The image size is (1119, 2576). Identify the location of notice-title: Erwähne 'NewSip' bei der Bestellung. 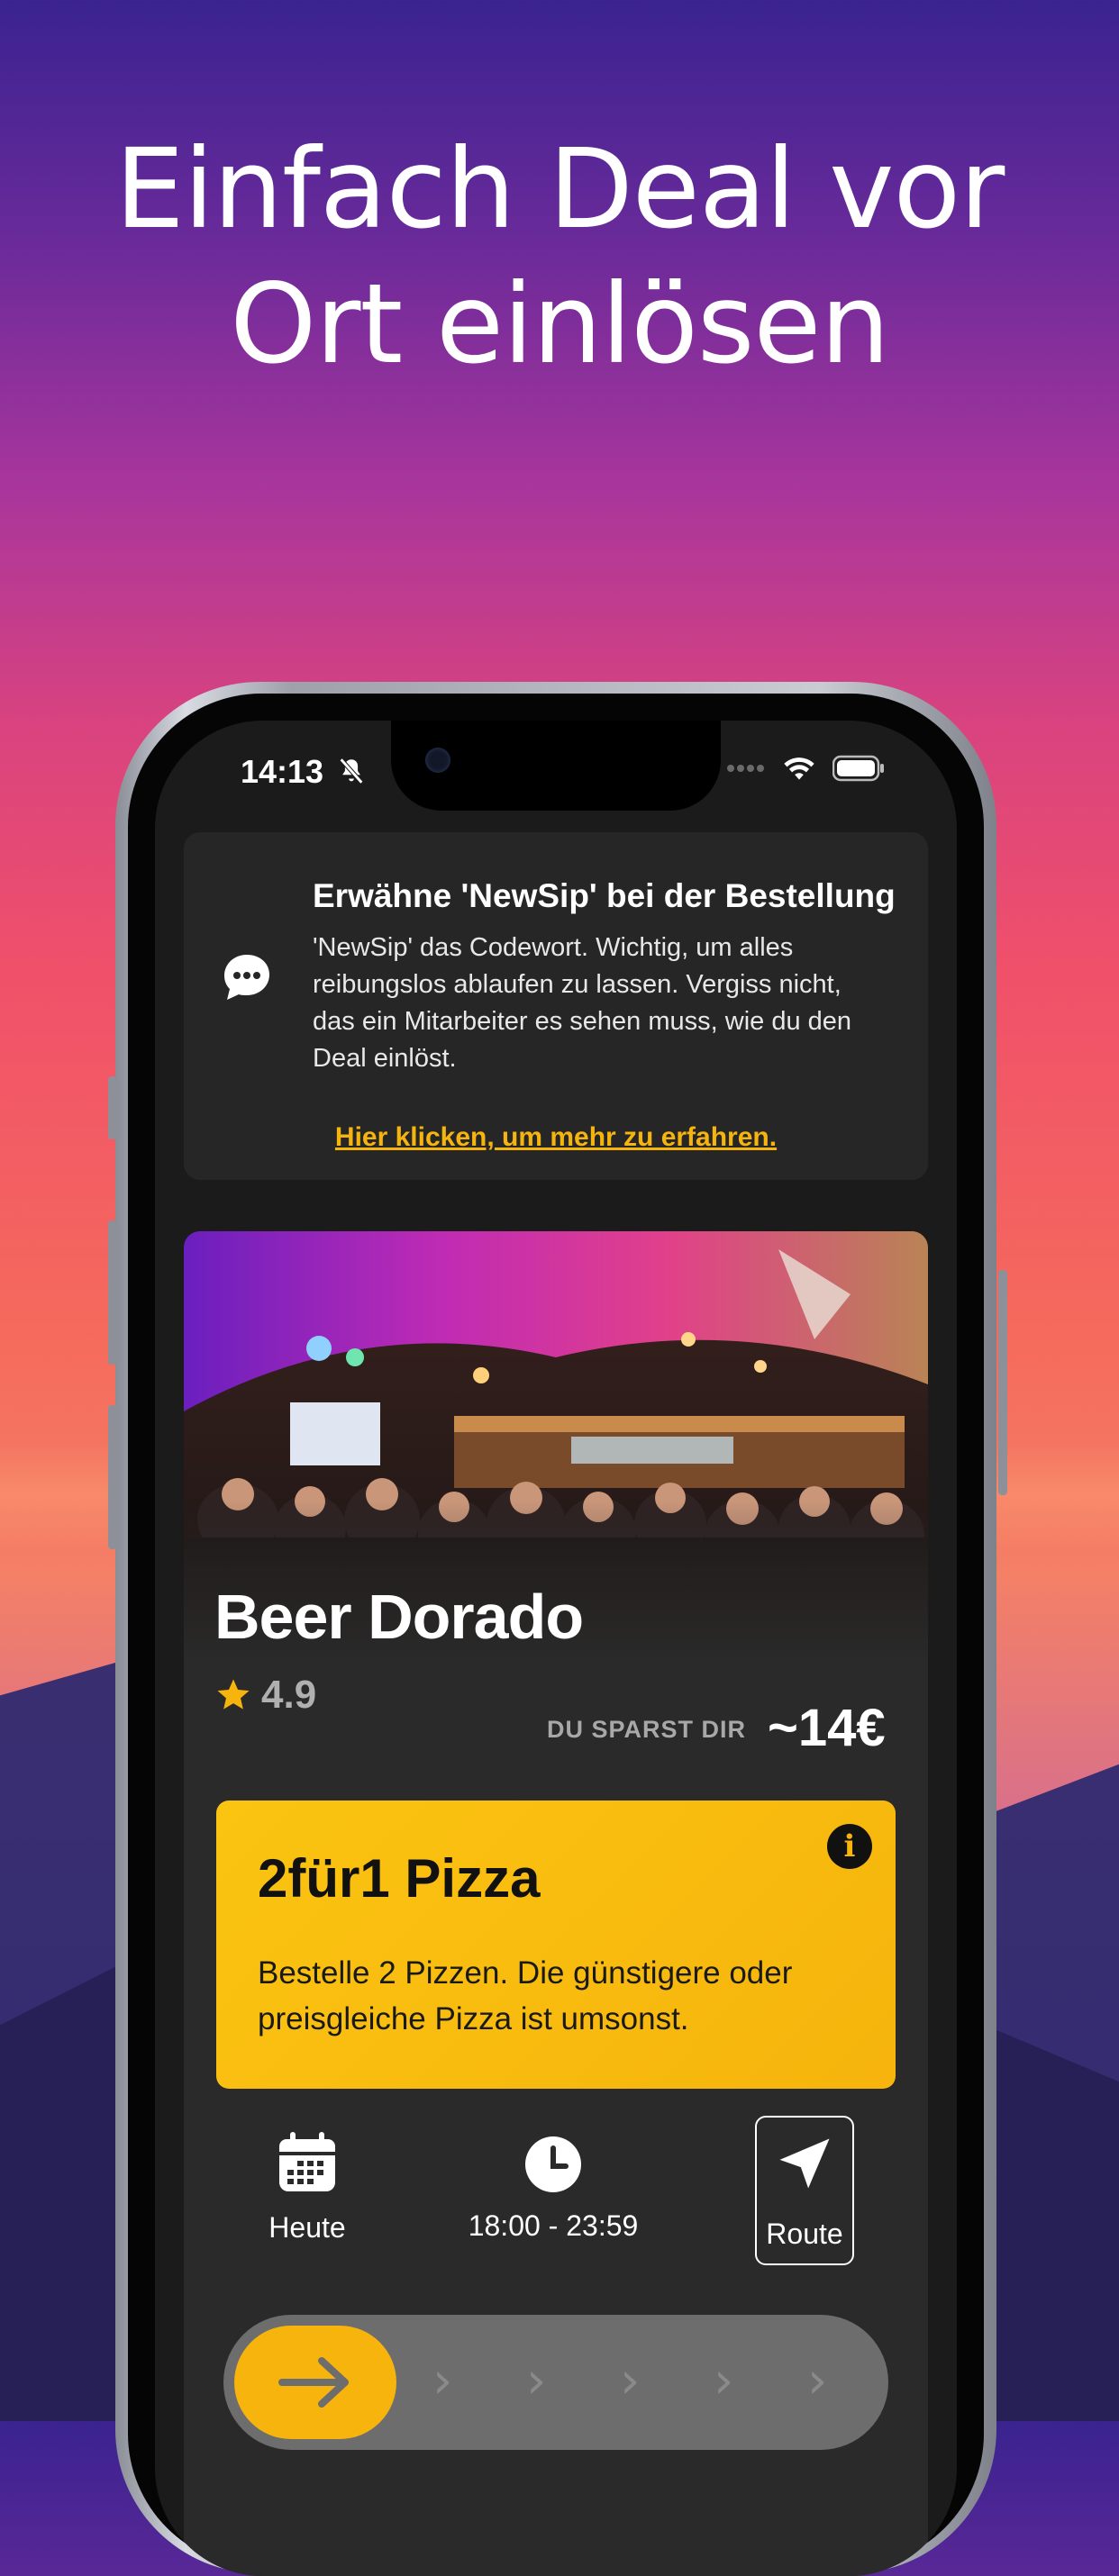
(604, 895).